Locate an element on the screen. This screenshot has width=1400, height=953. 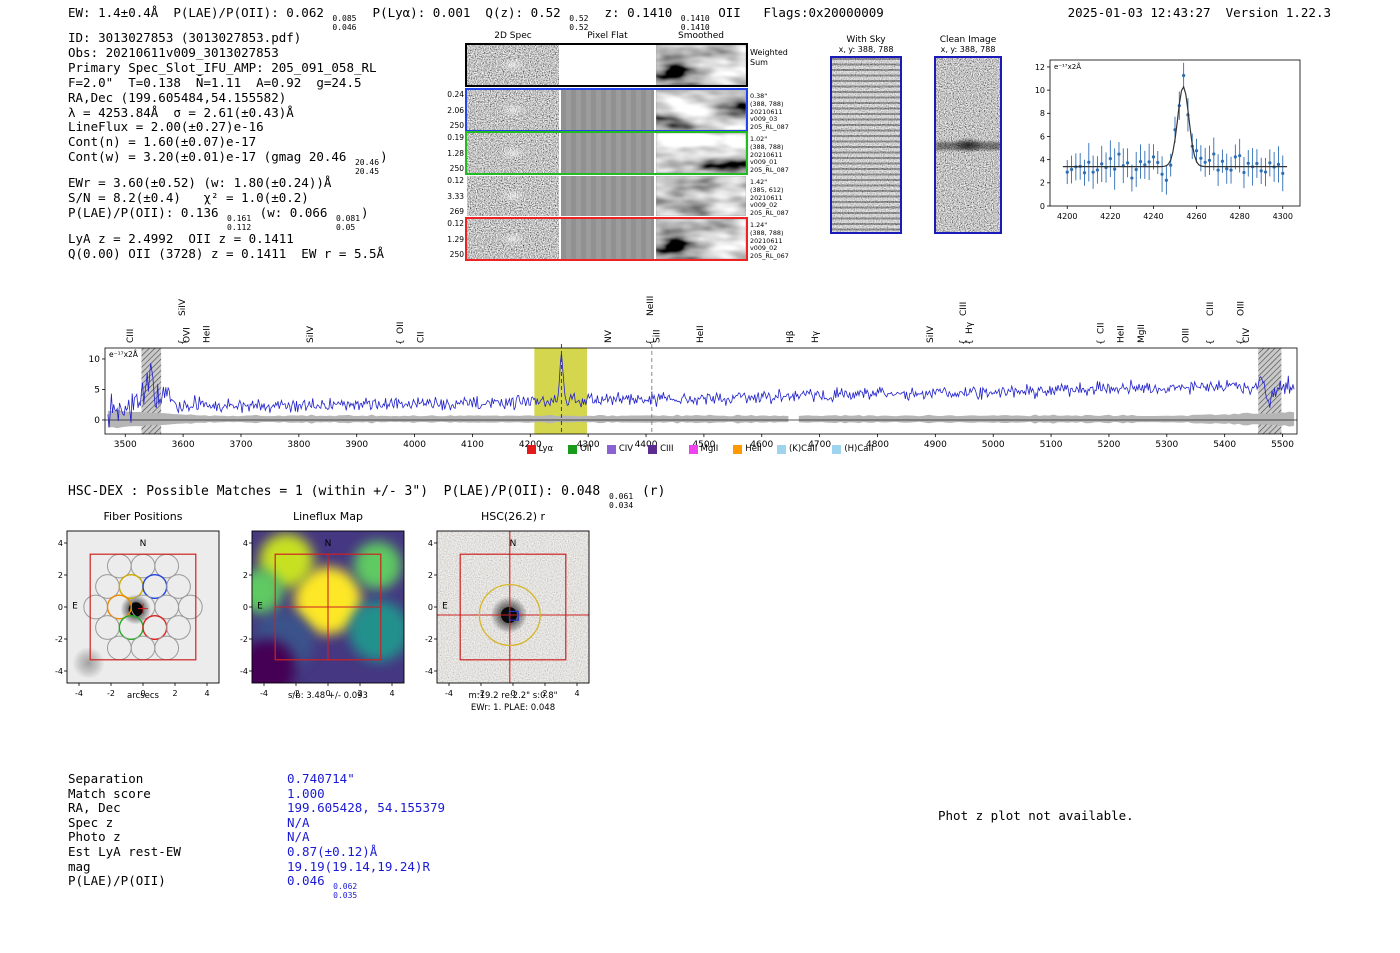
cutout-col-header-2dspec: 2D Spec is located at coordinates (513, 36).